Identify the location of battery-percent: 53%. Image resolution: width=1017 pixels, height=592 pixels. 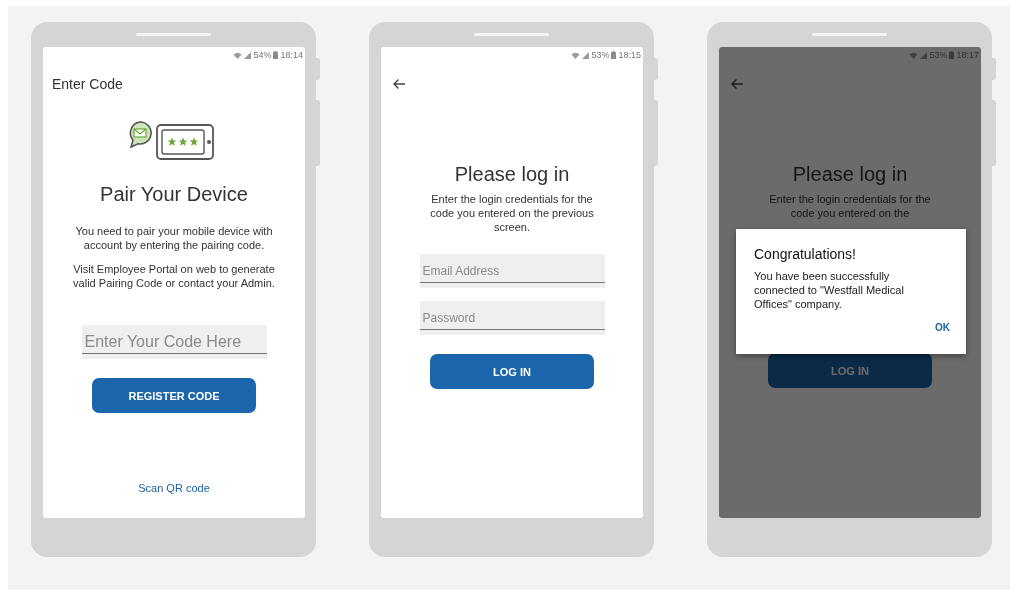
(600, 55).